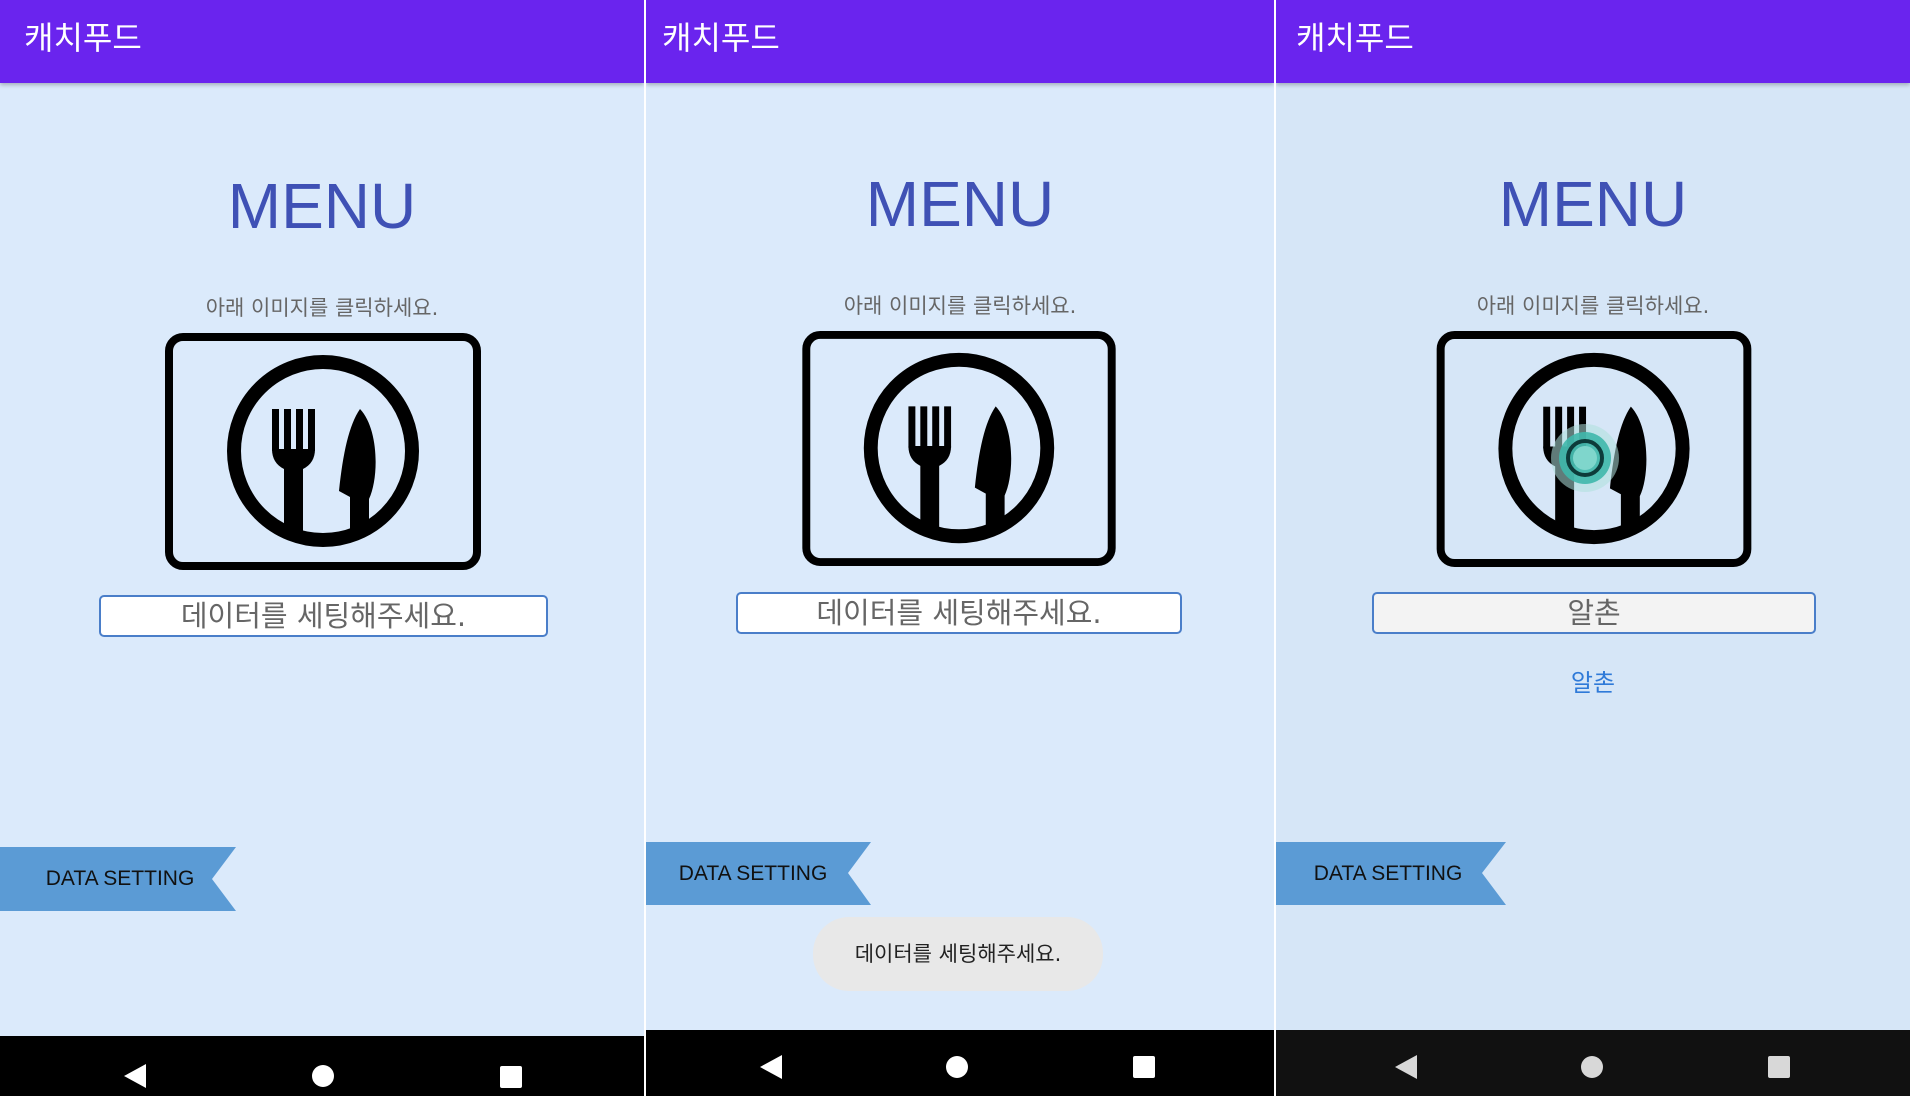  What do you see at coordinates (1593, 683) in the screenshot?
I see `result-link: 알촌` at bounding box center [1593, 683].